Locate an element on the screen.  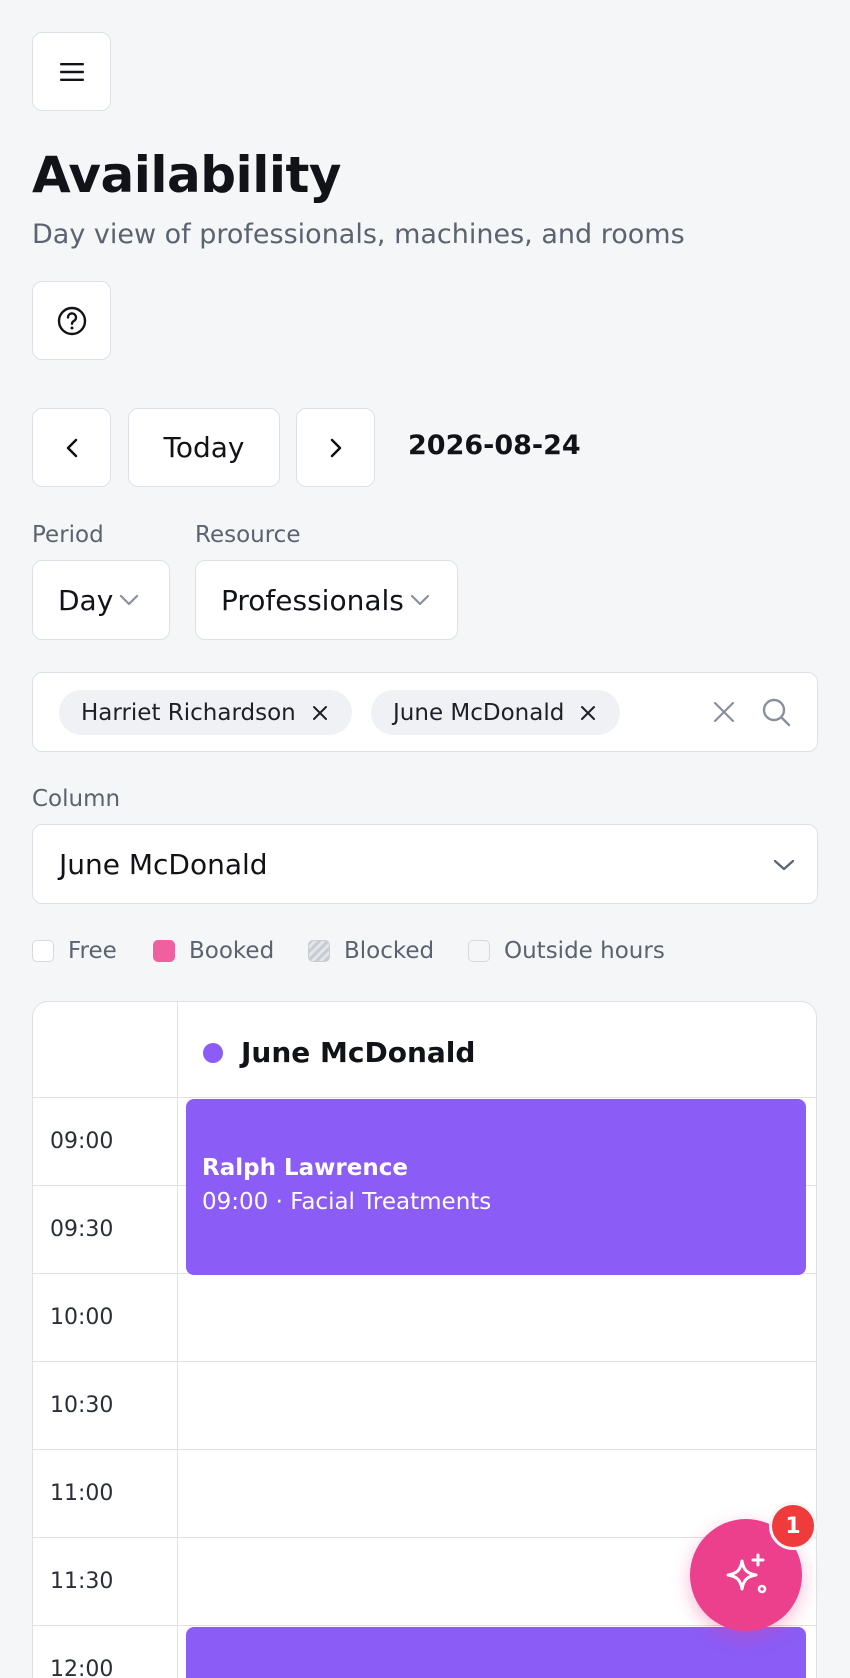
chip-harriet-richardson: Harriet Richardson is located at coordinates (205, 712).